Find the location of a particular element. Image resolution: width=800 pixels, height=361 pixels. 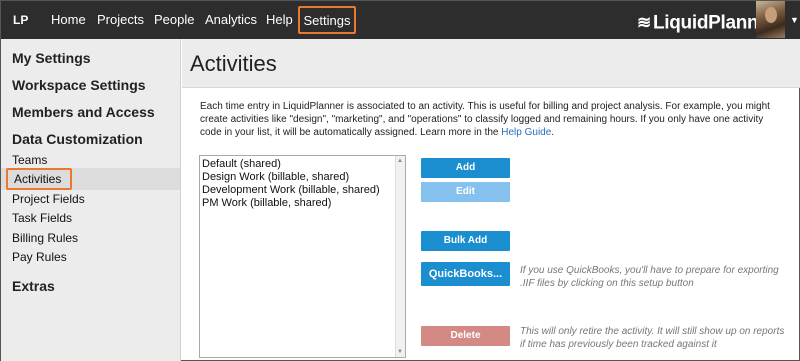

sidebar-item-activities: Activities is located at coordinates (39, 179).